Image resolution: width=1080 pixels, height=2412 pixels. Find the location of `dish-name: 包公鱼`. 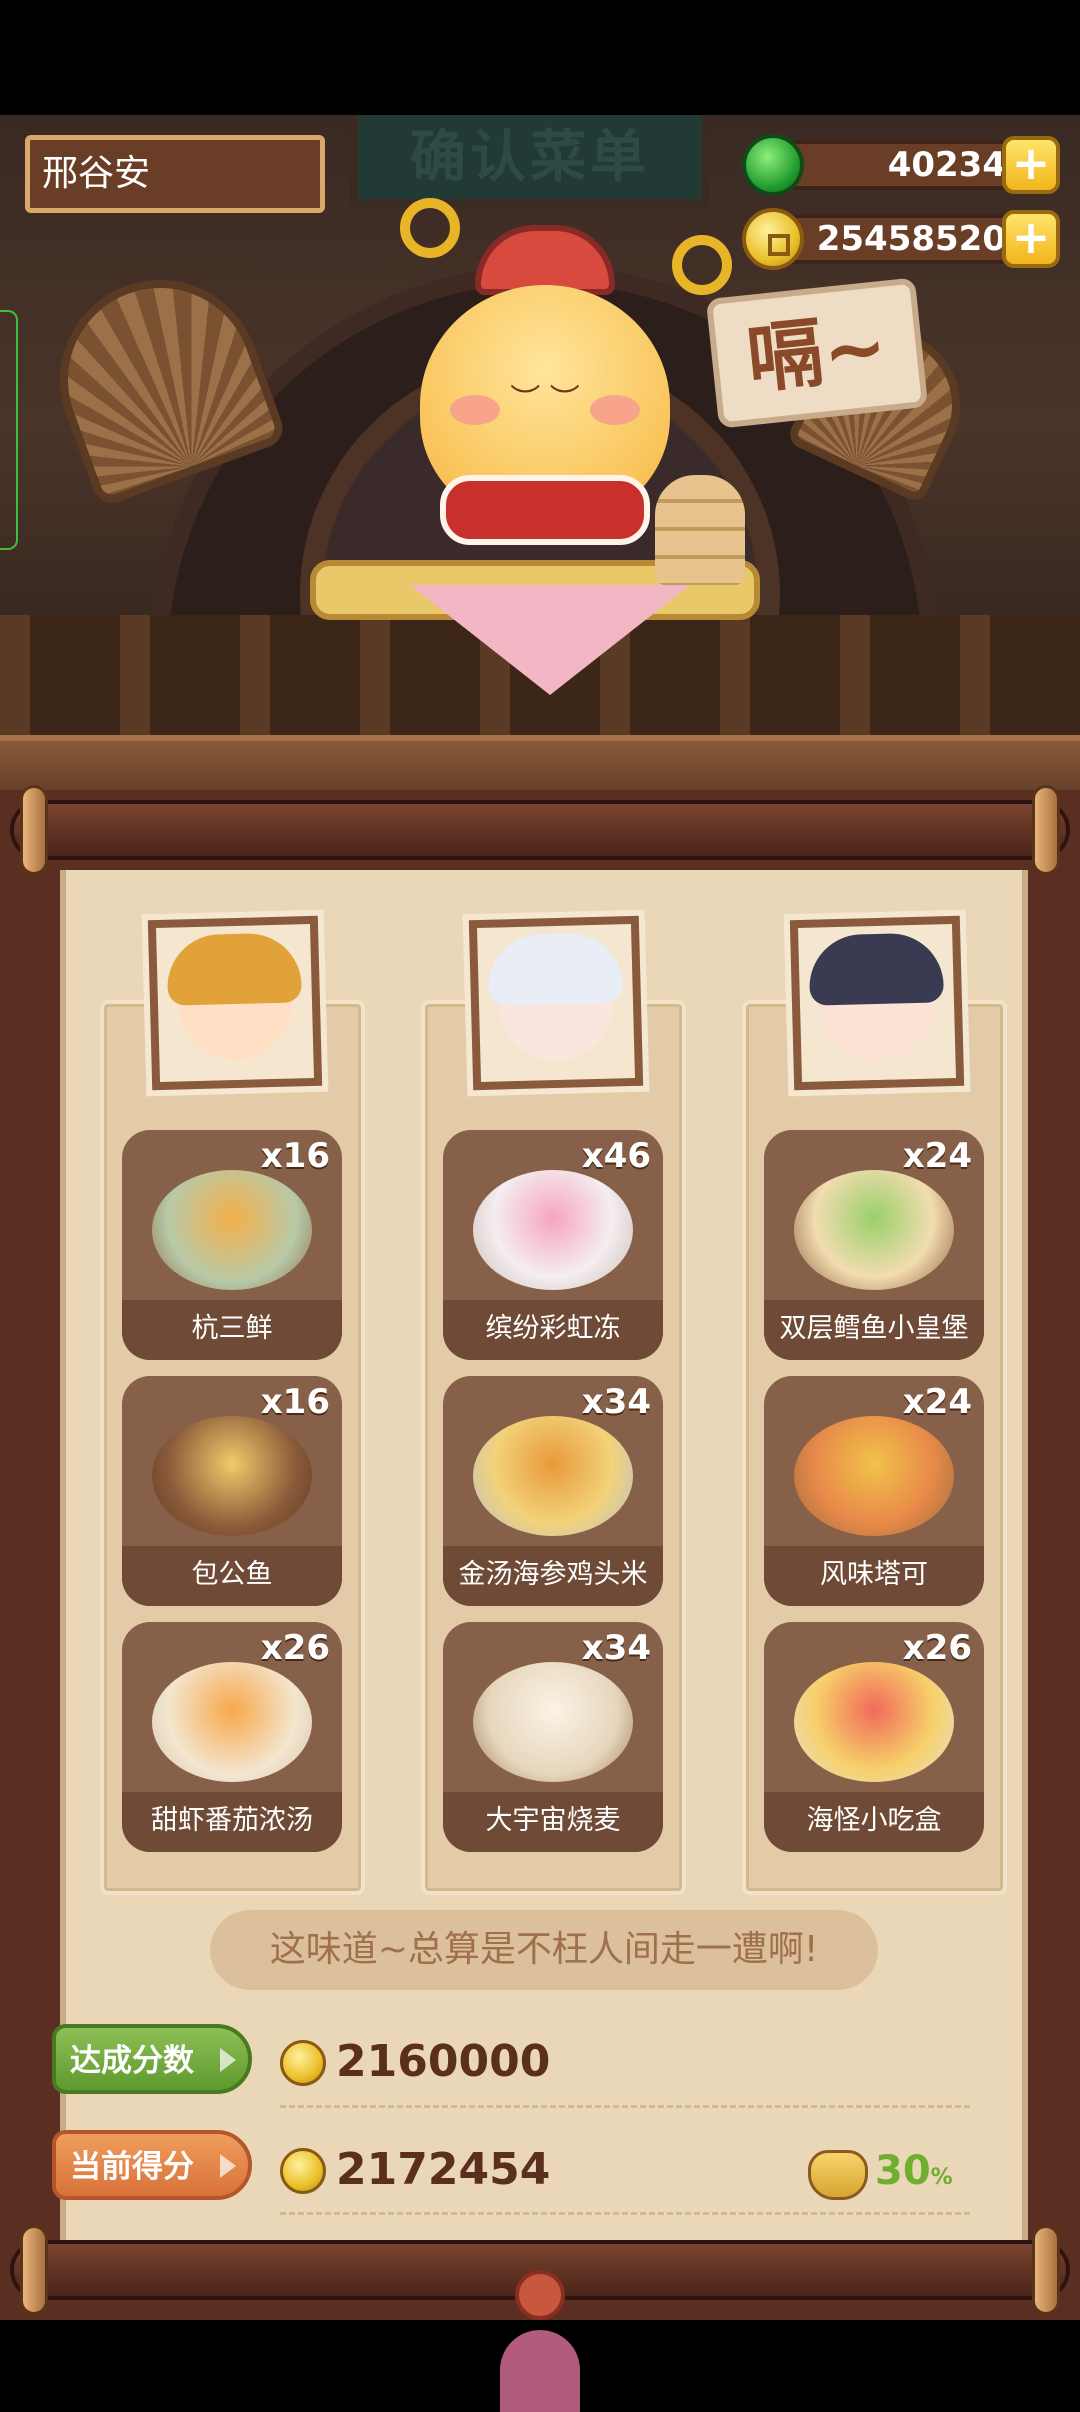

dish-name: 包公鱼 is located at coordinates (232, 1576).